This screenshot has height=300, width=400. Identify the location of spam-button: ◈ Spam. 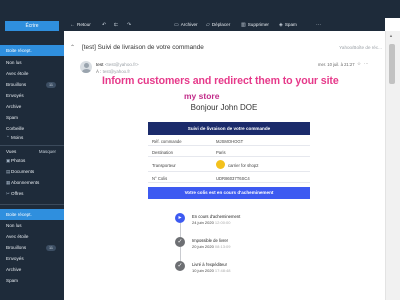
(288, 24).